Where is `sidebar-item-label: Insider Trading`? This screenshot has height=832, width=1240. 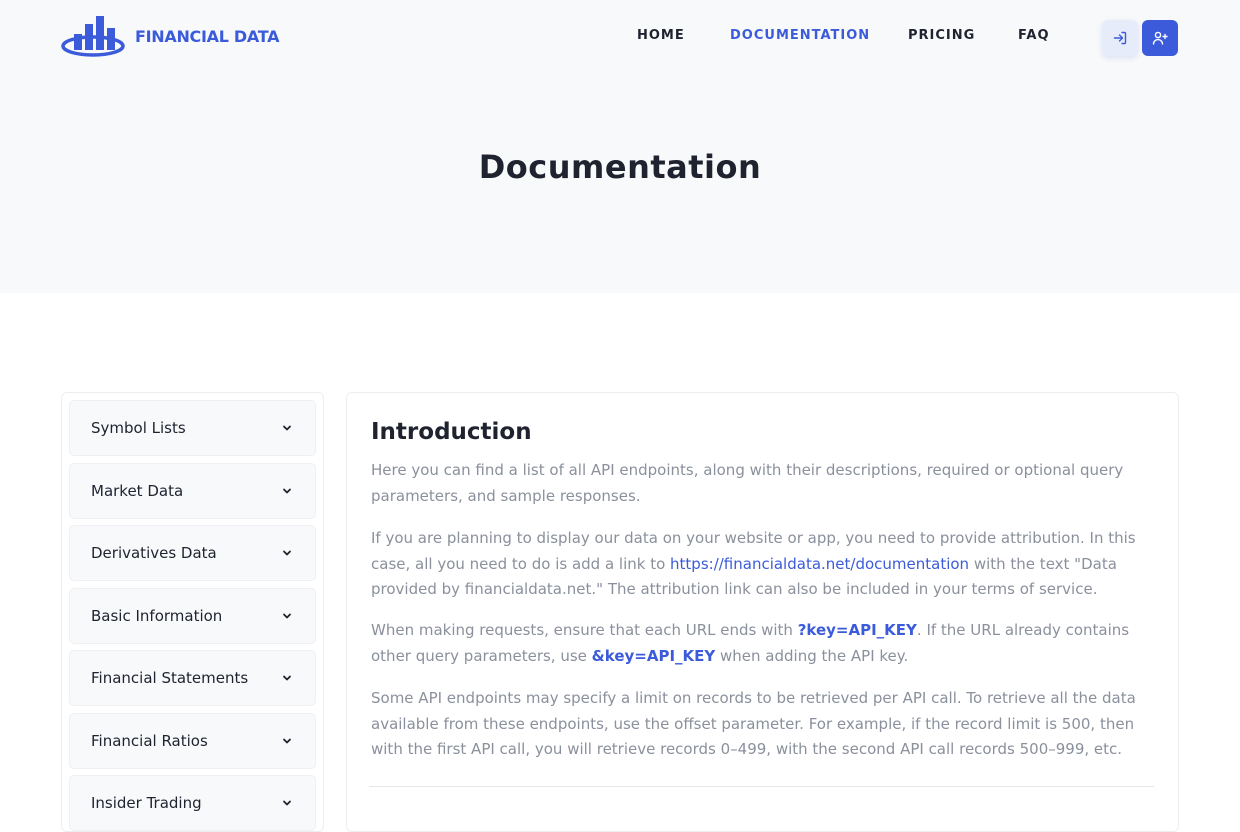 sidebar-item-label: Insider Trading is located at coordinates (146, 803).